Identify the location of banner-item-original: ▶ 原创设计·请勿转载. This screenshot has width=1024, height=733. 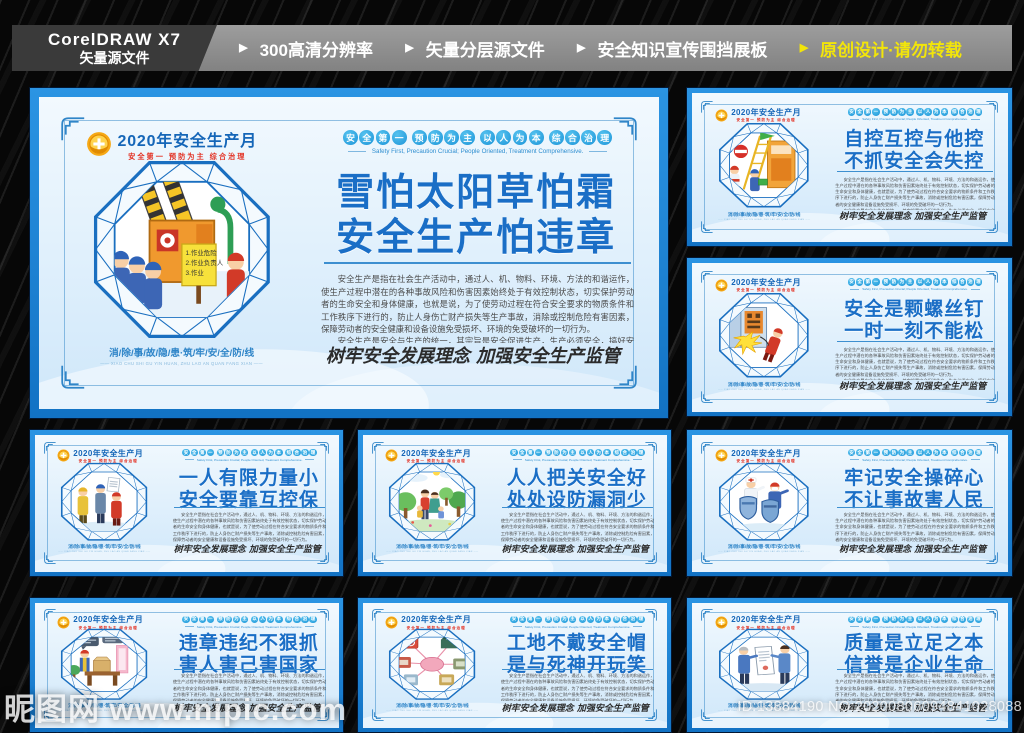
(881, 48).